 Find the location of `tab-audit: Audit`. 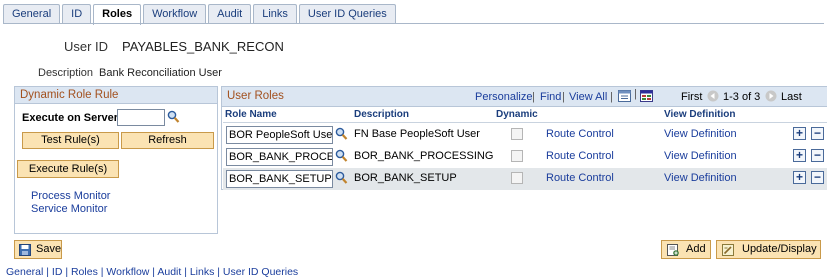

tab-audit: Audit is located at coordinates (230, 14).